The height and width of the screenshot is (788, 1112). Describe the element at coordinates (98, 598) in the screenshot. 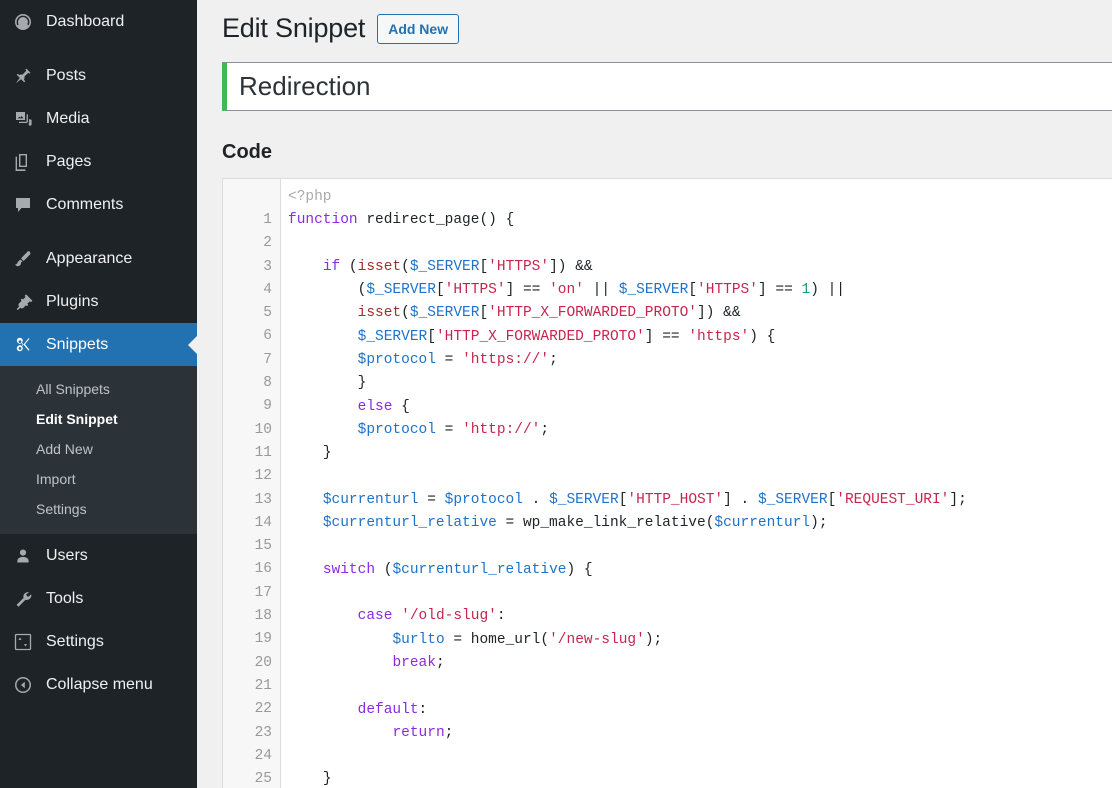

I see `sidebar-item-tools: Tools` at that location.